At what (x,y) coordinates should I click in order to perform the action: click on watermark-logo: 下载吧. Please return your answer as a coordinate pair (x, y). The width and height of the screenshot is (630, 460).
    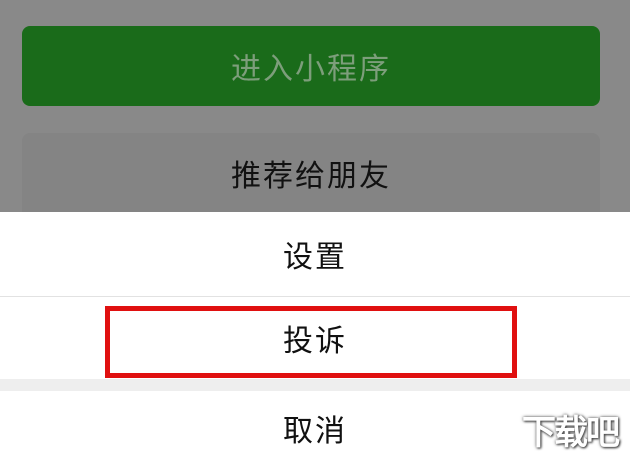
    Looking at the image, I should click on (571, 433).